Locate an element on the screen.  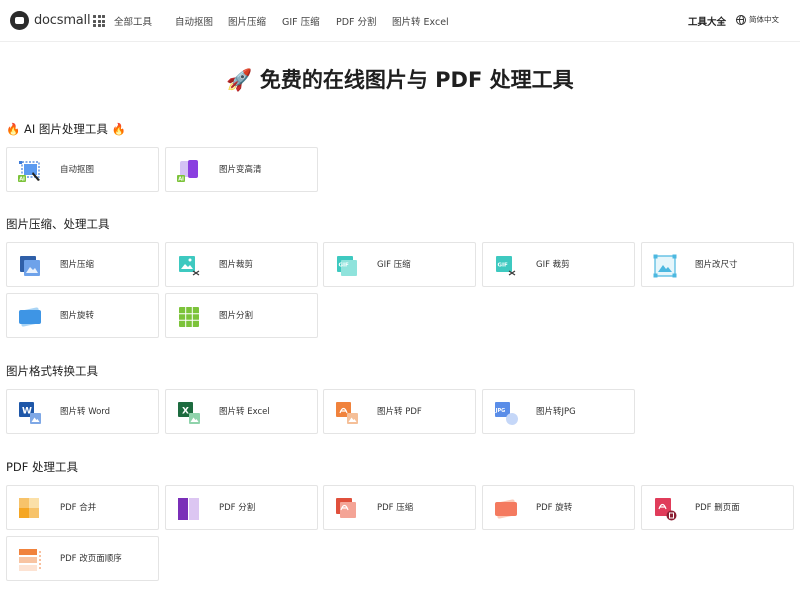
gif-compress-icon: GIF is located at coordinates (347, 266).